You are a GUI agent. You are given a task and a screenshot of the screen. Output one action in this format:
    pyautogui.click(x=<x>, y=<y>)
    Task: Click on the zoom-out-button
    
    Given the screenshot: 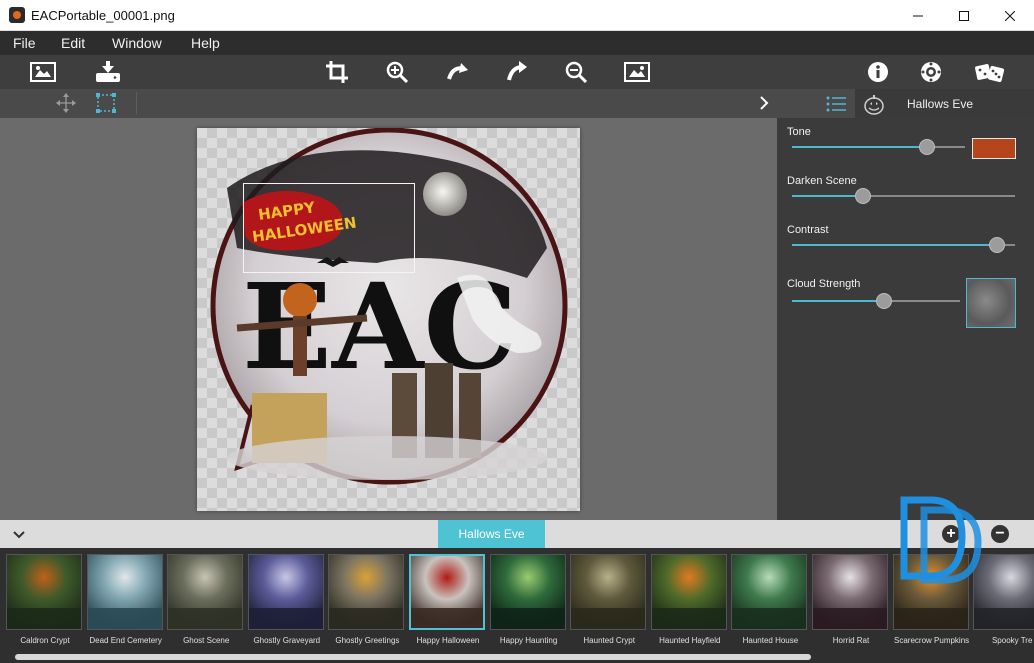 What is the action you would take?
    pyautogui.click(x=576, y=72)
    